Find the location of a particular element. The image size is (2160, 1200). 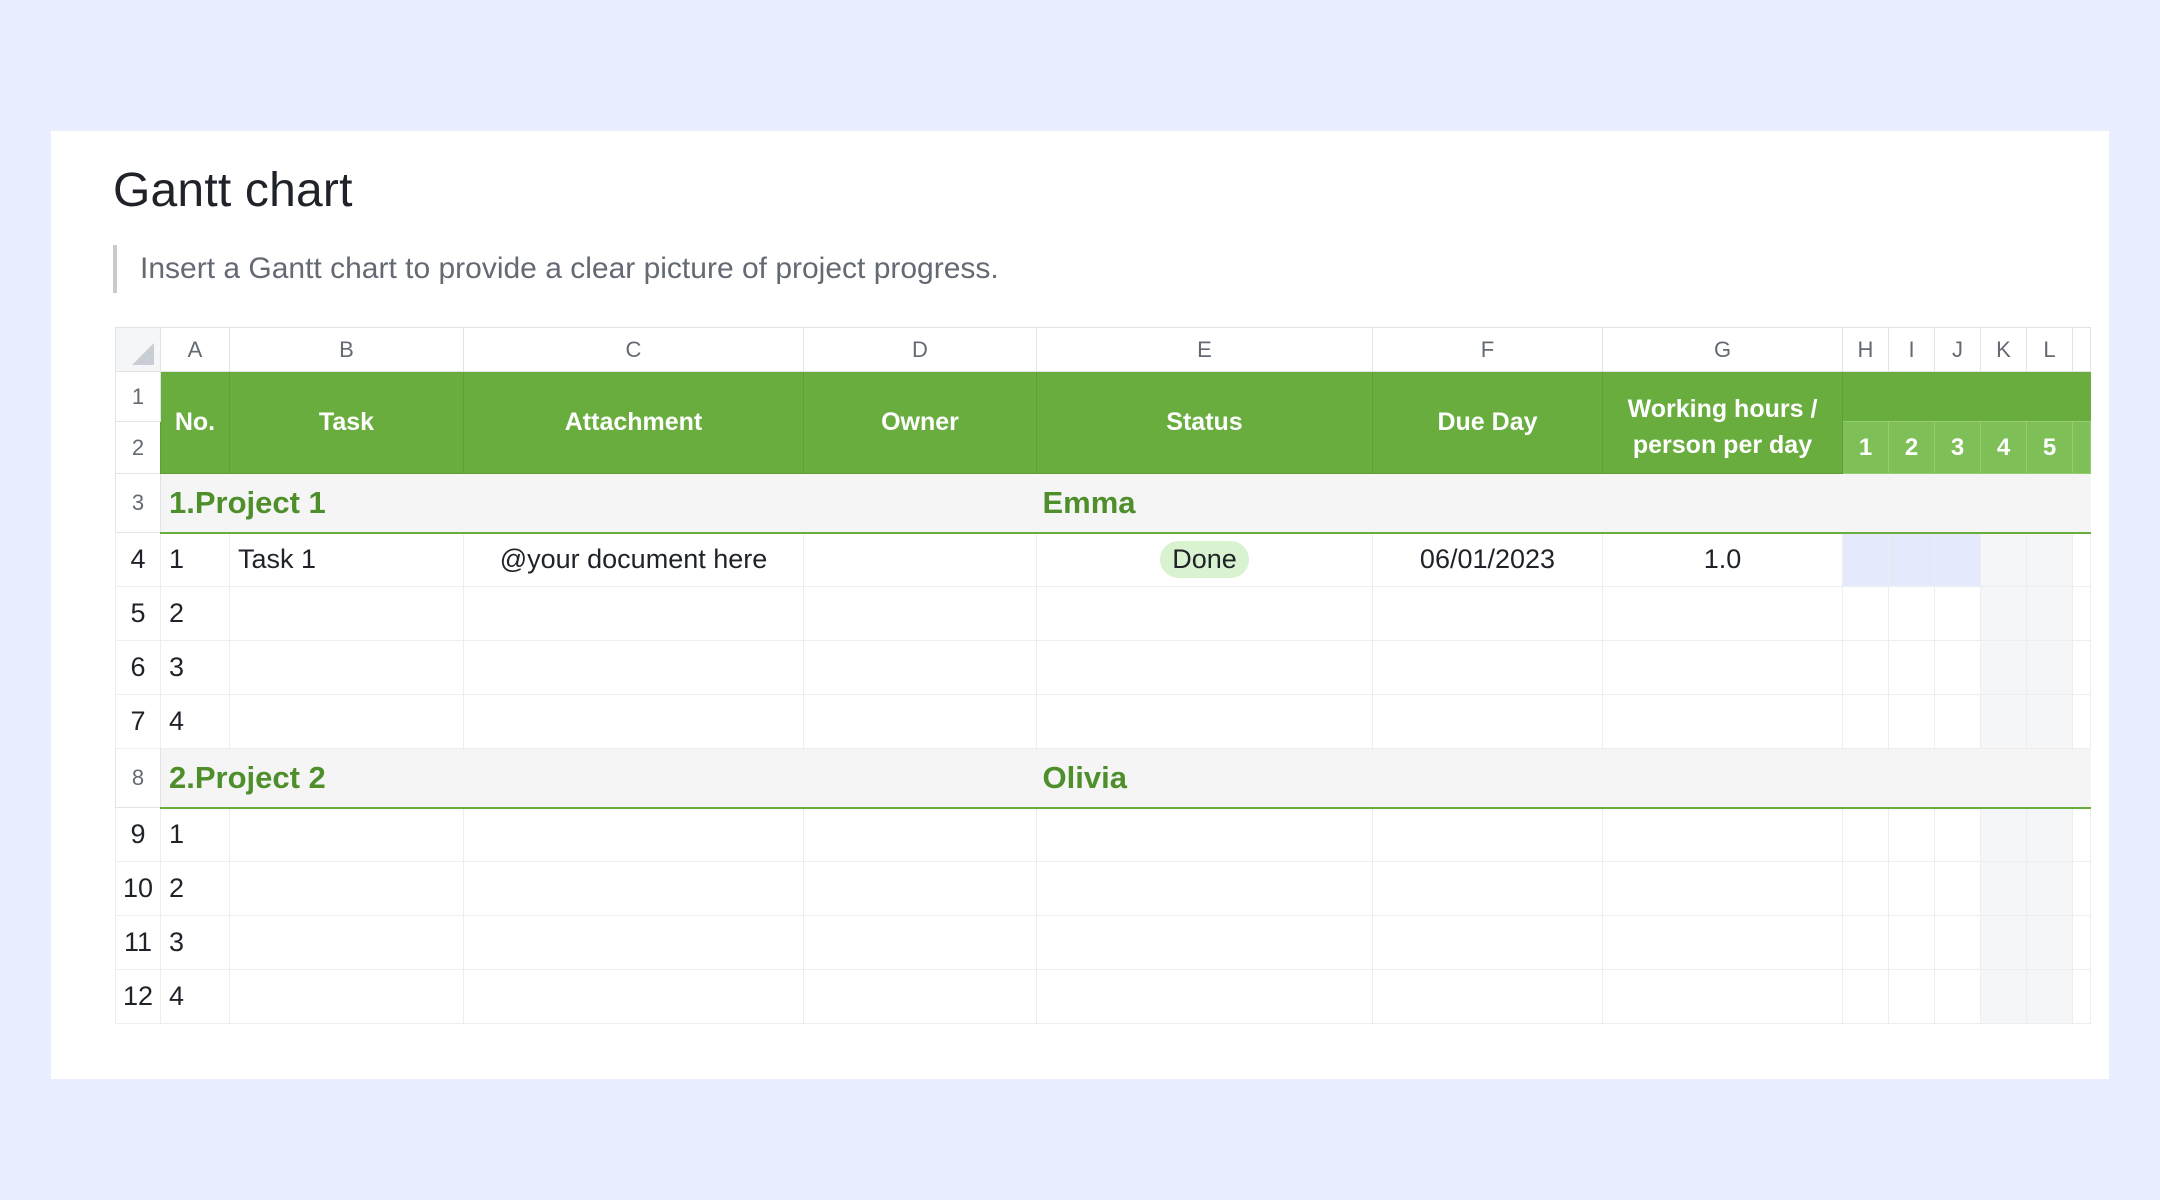

task-no-cell: 3 is located at coordinates (195, 942).